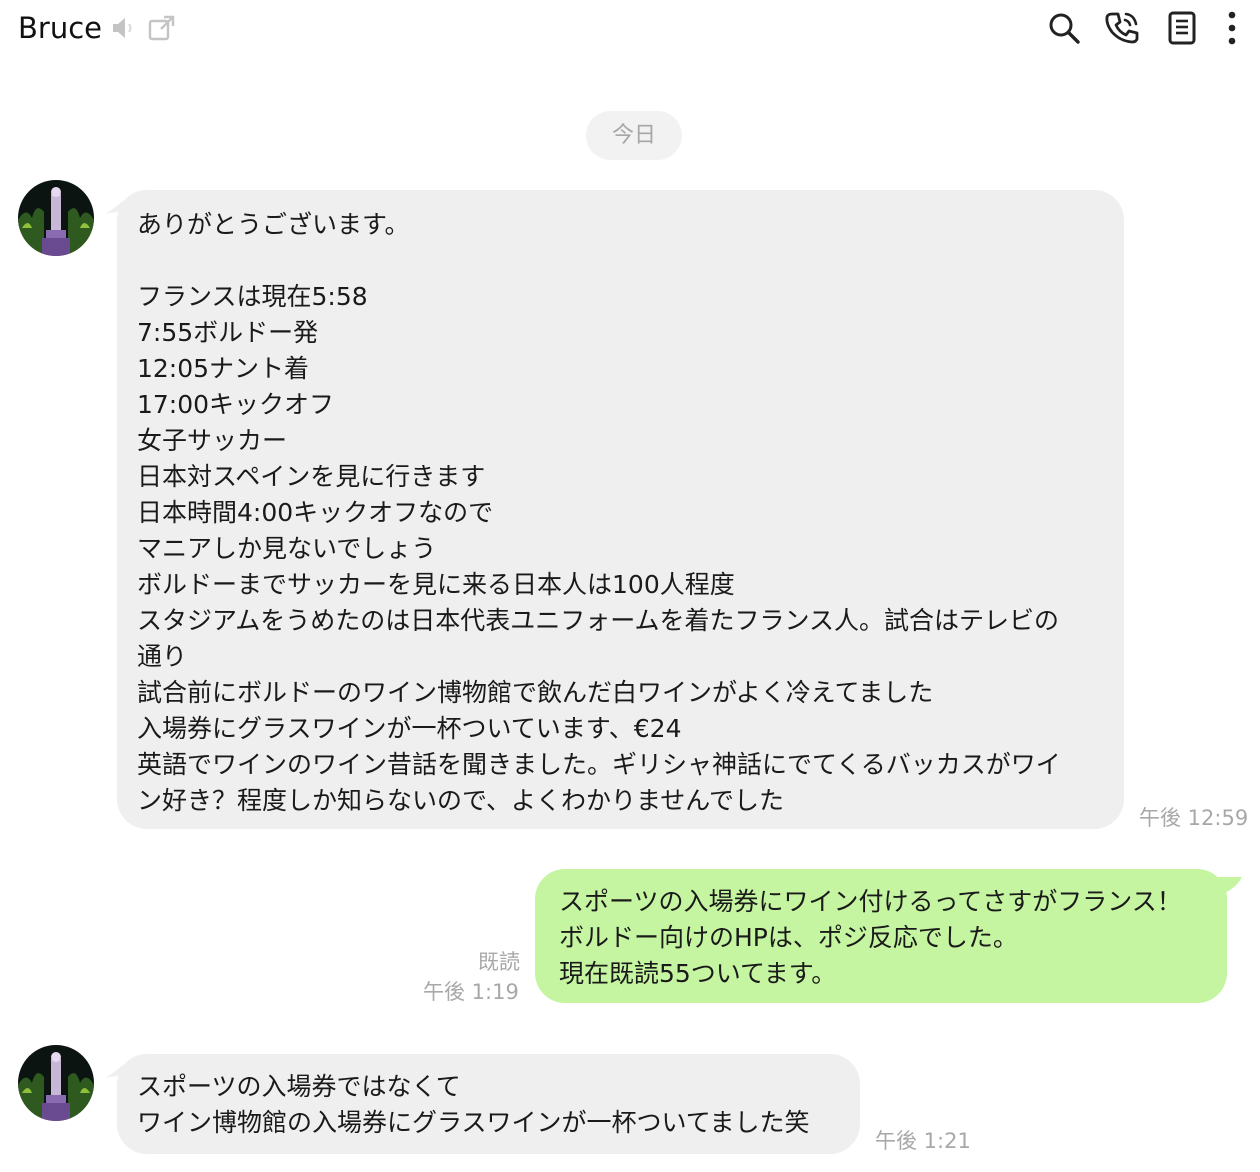 Image resolution: width=1260 pixels, height=1172 pixels. What do you see at coordinates (1182, 28) in the screenshot?
I see `notes-icon` at bounding box center [1182, 28].